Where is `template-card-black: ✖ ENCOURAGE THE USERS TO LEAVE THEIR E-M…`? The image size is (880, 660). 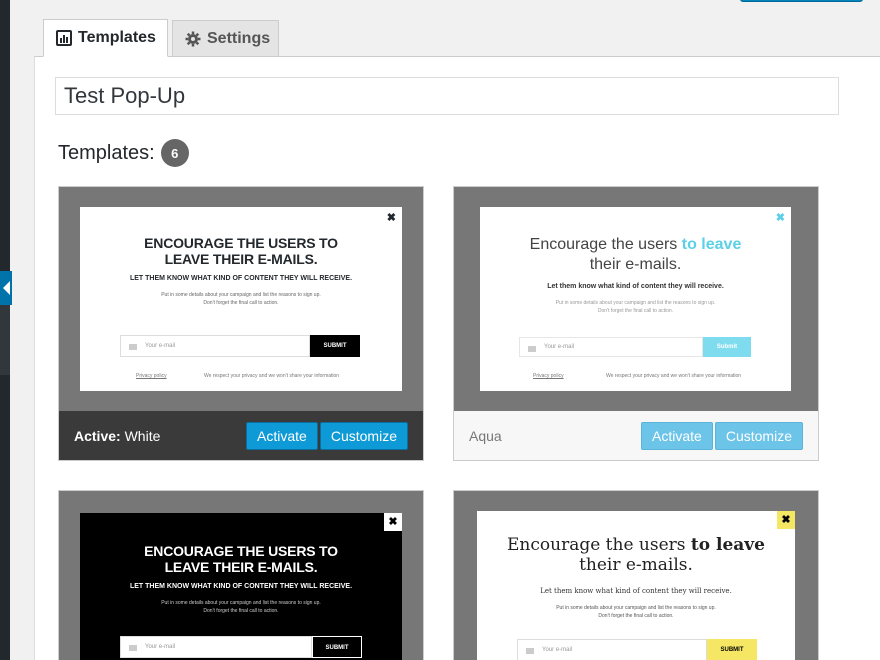 template-card-black: ✖ ENCOURAGE THE USERS TO LEAVE THEIR E-M… is located at coordinates (241, 575).